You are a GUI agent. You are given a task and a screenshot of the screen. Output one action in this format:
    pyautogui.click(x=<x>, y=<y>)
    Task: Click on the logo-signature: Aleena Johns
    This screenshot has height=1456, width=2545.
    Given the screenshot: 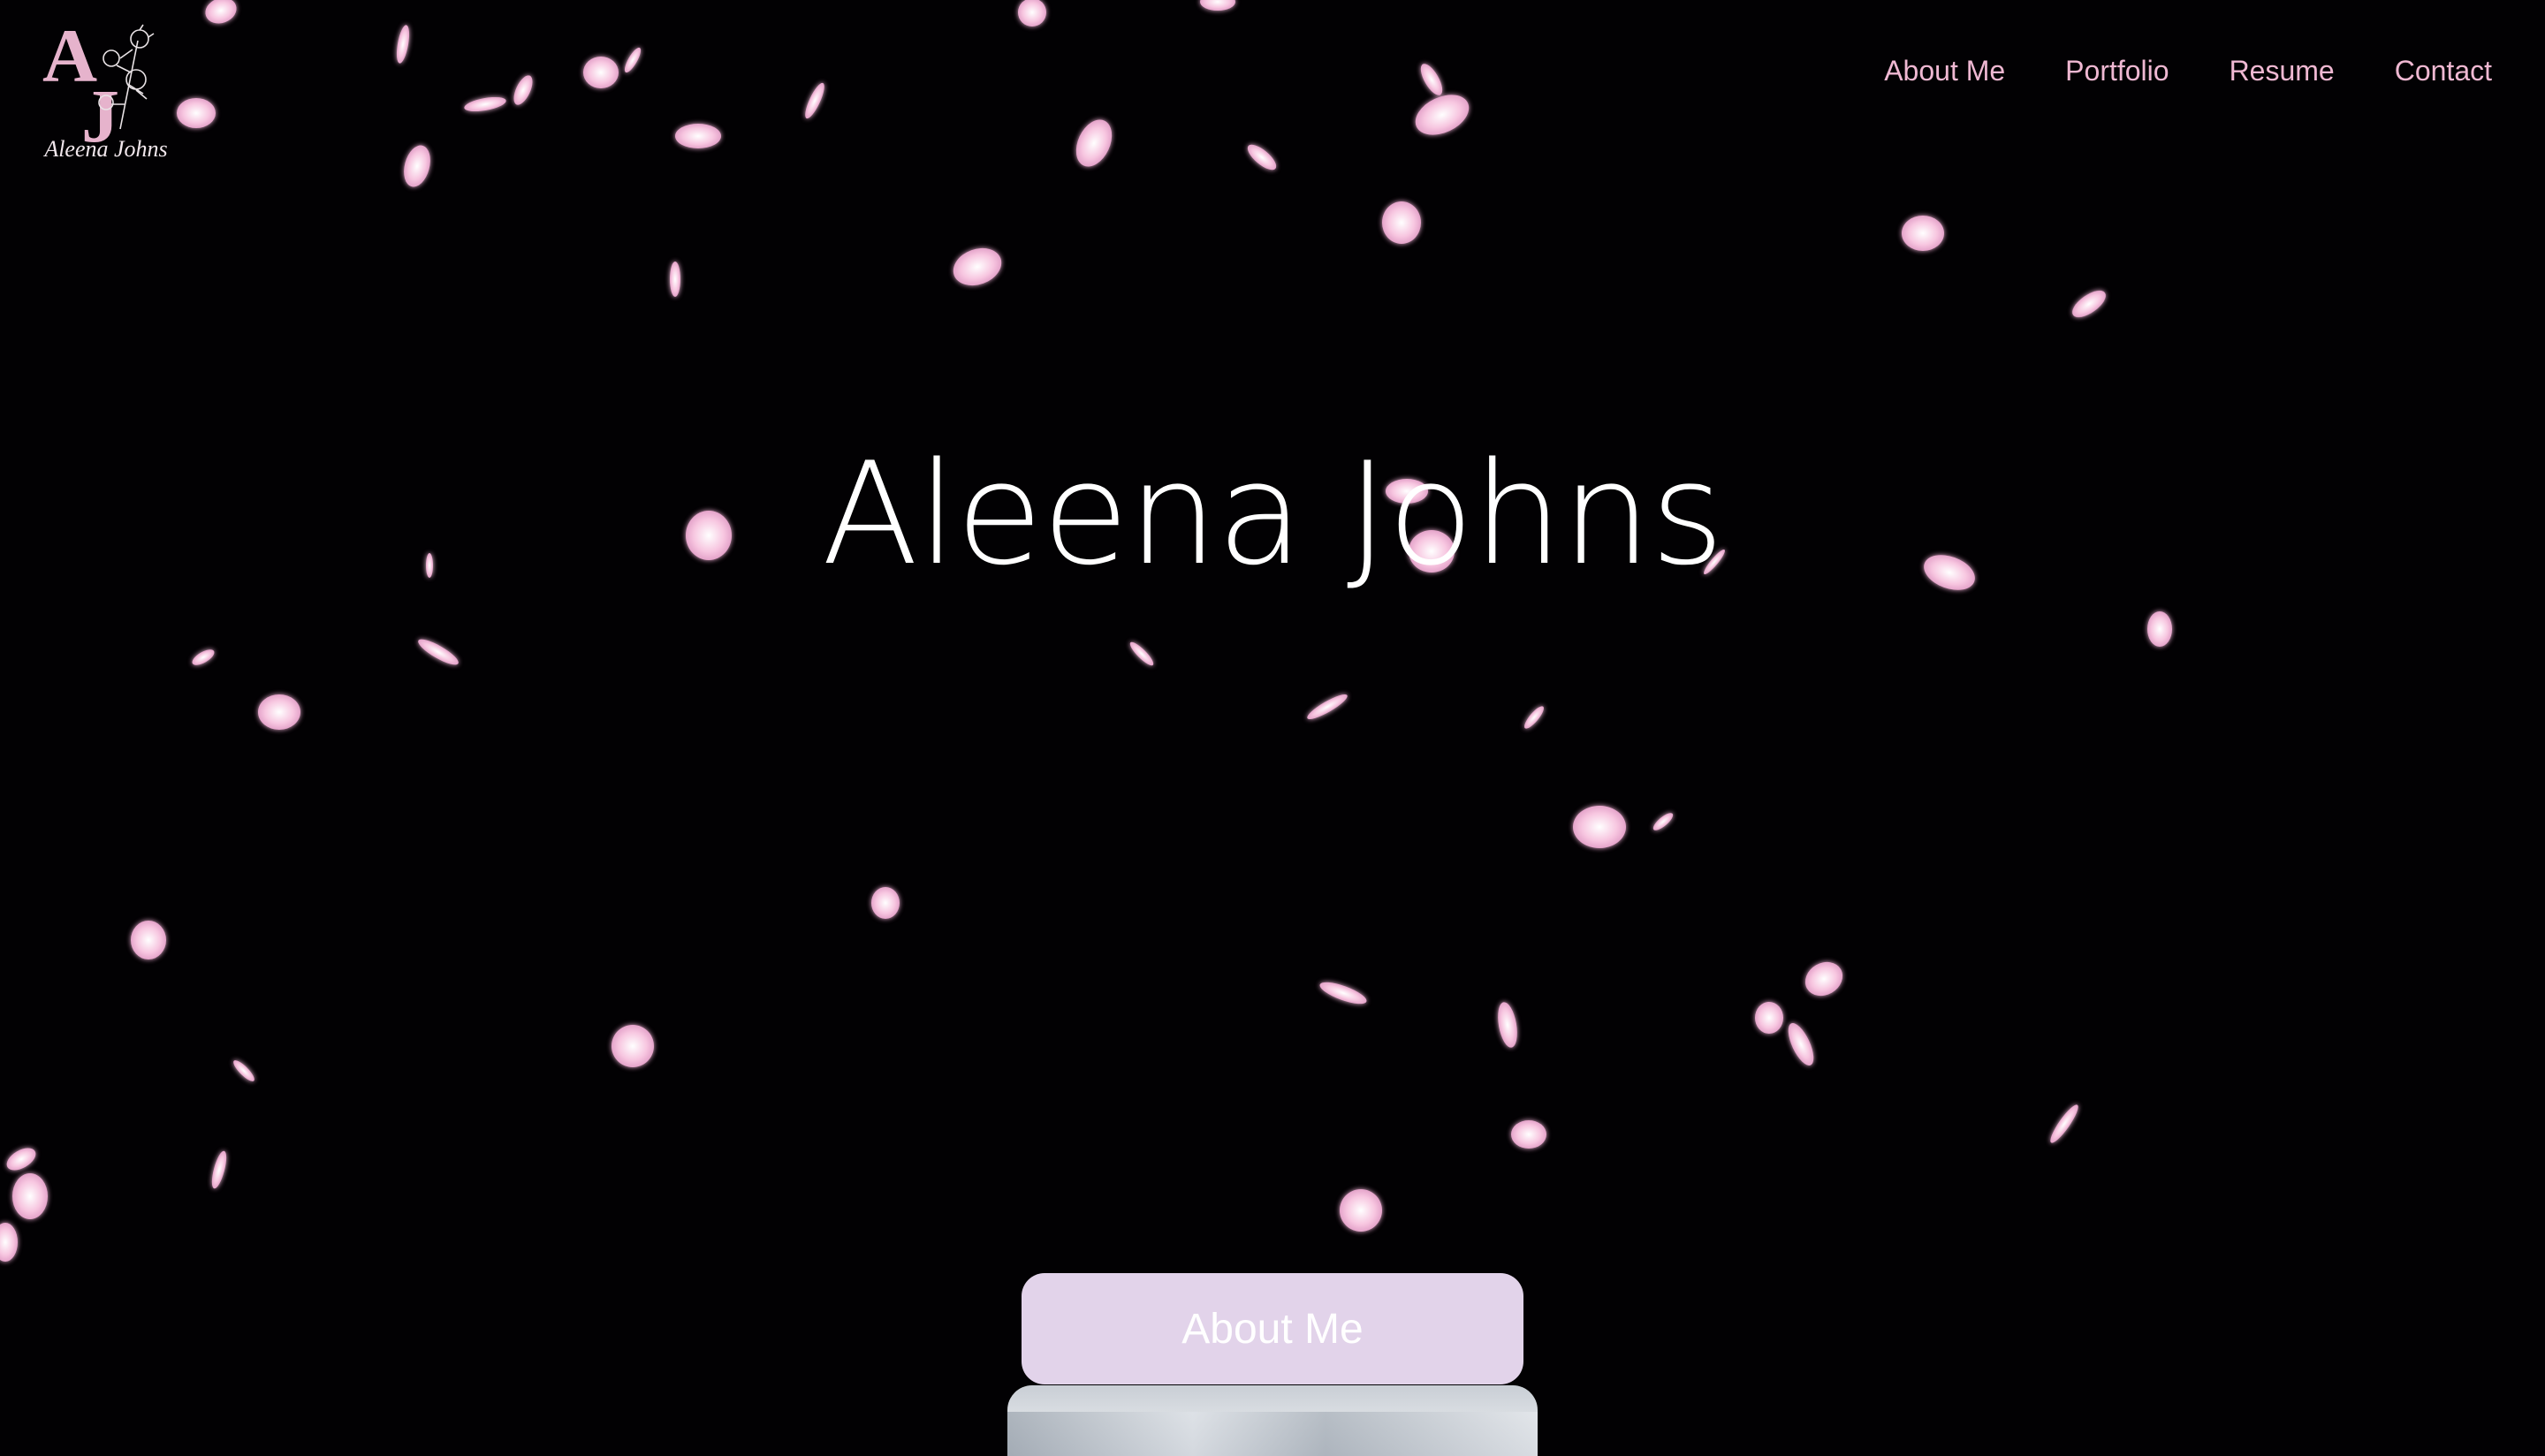 What is the action you would take?
    pyautogui.click(x=106, y=149)
    